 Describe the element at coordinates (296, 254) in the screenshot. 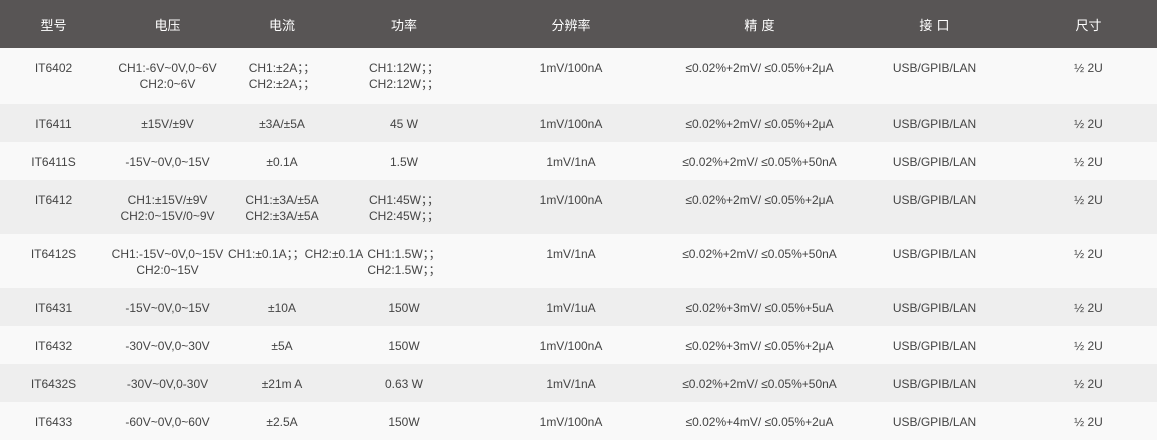

I see `cell-current-line: CH1:±0.1A；；CH2:±0.1A` at that location.